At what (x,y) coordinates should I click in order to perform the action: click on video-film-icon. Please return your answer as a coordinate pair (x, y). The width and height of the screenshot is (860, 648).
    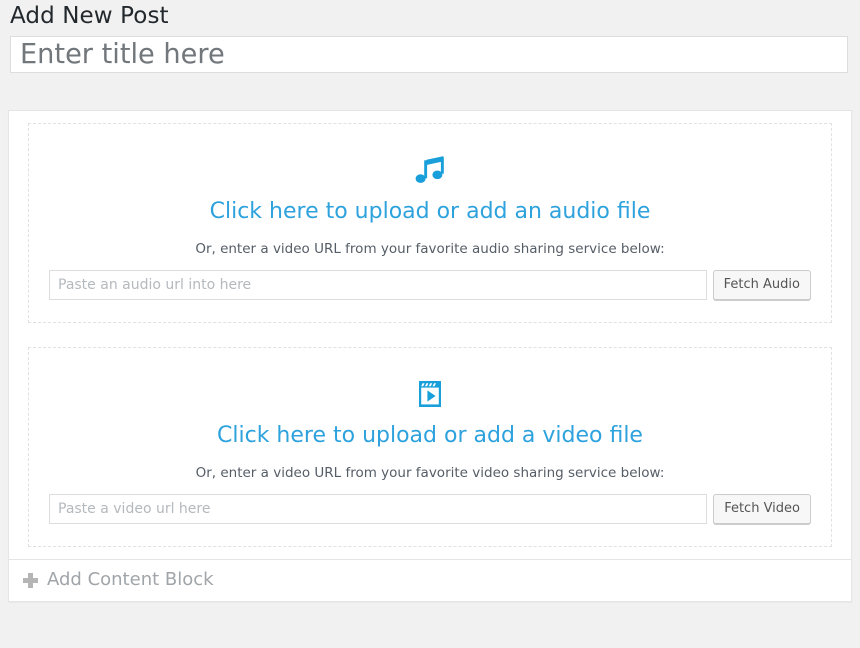
    Looking at the image, I should click on (430, 394).